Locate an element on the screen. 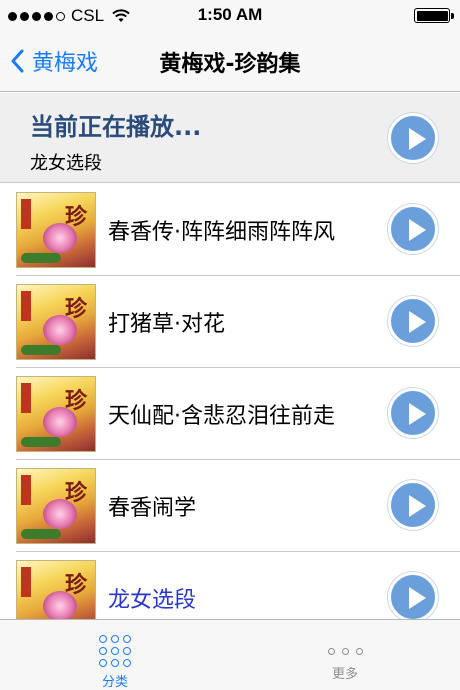 This screenshot has width=460, height=690. tab-more: 更多 is located at coordinates (345, 655).